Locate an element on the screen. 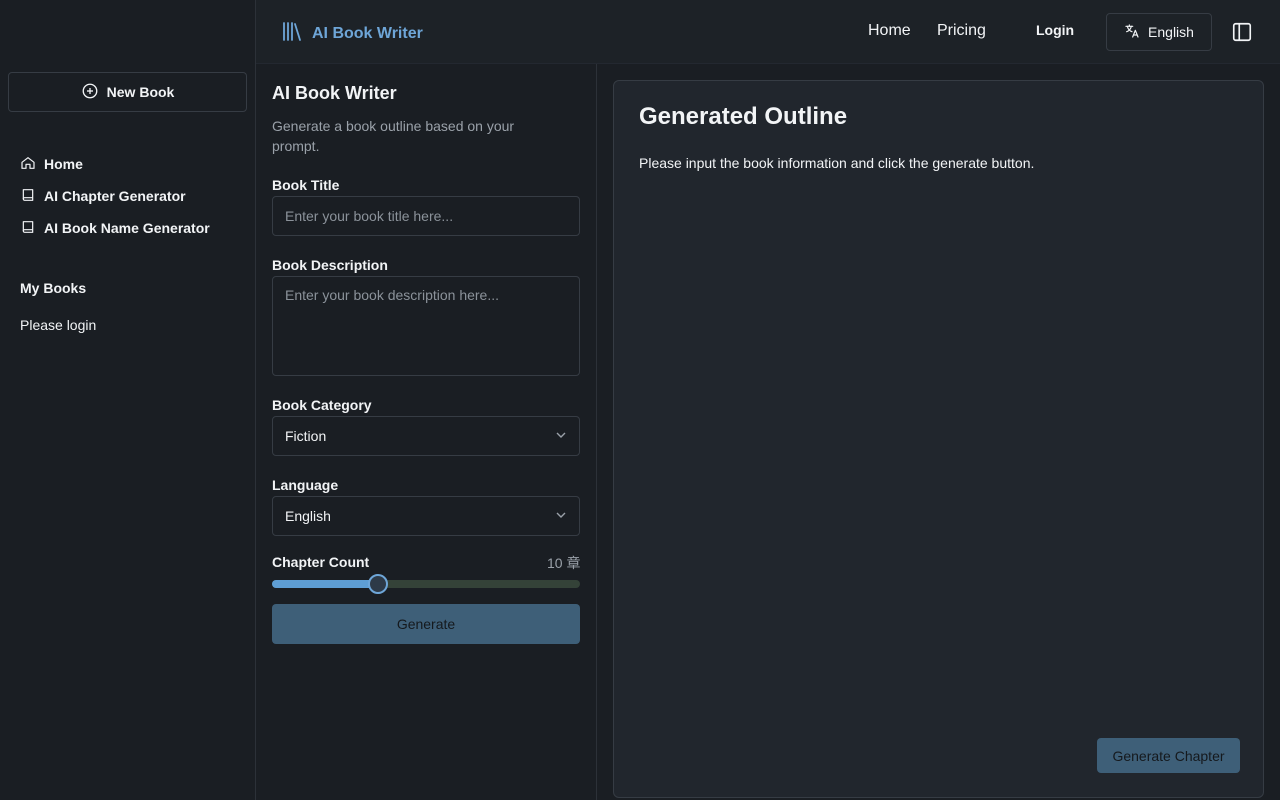 The image size is (1280, 800). login-button: Login is located at coordinates (1055, 30).